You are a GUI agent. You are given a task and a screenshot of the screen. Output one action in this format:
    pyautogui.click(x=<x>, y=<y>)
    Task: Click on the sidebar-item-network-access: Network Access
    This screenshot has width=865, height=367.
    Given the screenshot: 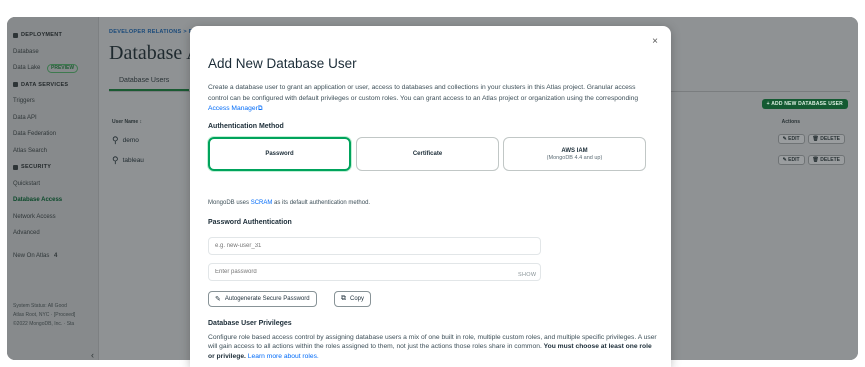 What is the action you would take?
    pyautogui.click(x=52, y=217)
    